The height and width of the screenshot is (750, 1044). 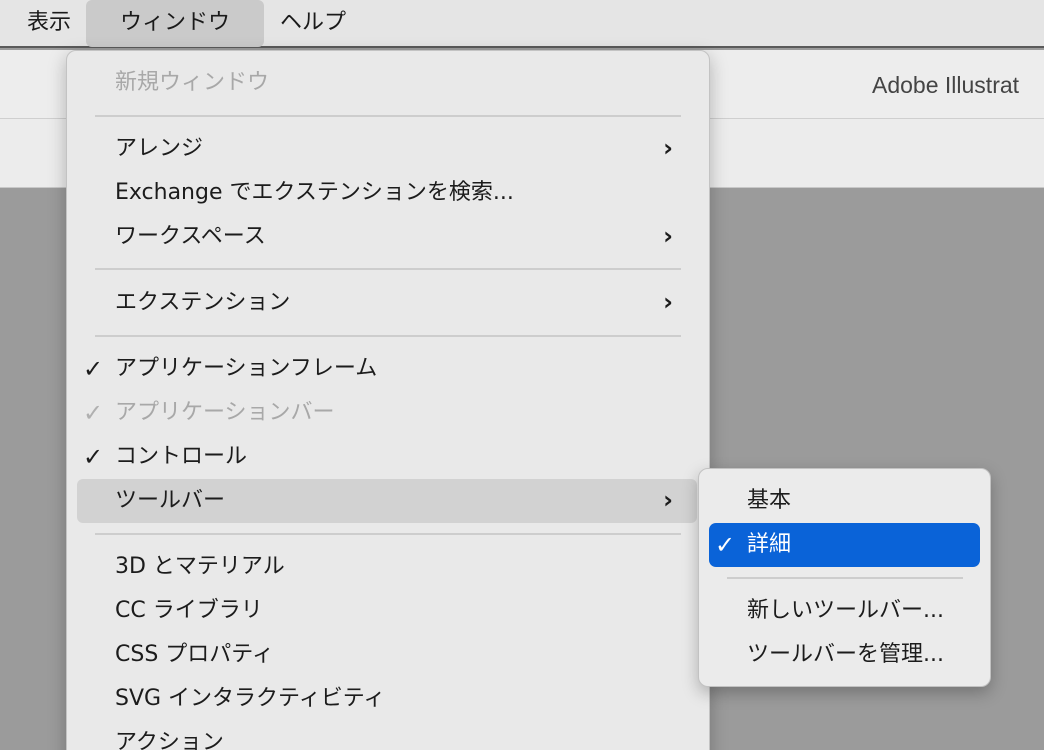 I want to click on submenu-item-basic: 基本, so click(x=844, y=501).